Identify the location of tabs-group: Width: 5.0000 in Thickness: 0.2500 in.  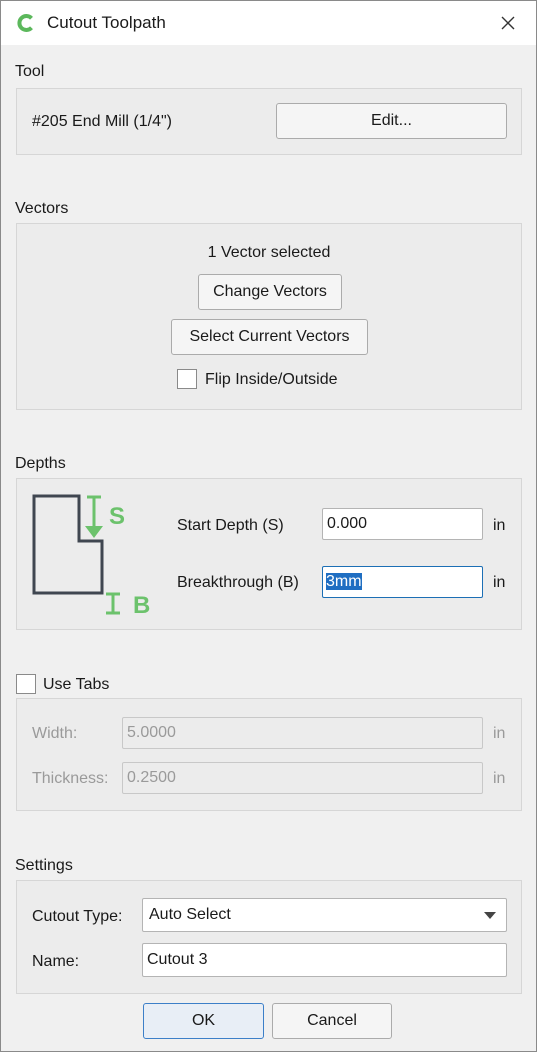
(269, 754).